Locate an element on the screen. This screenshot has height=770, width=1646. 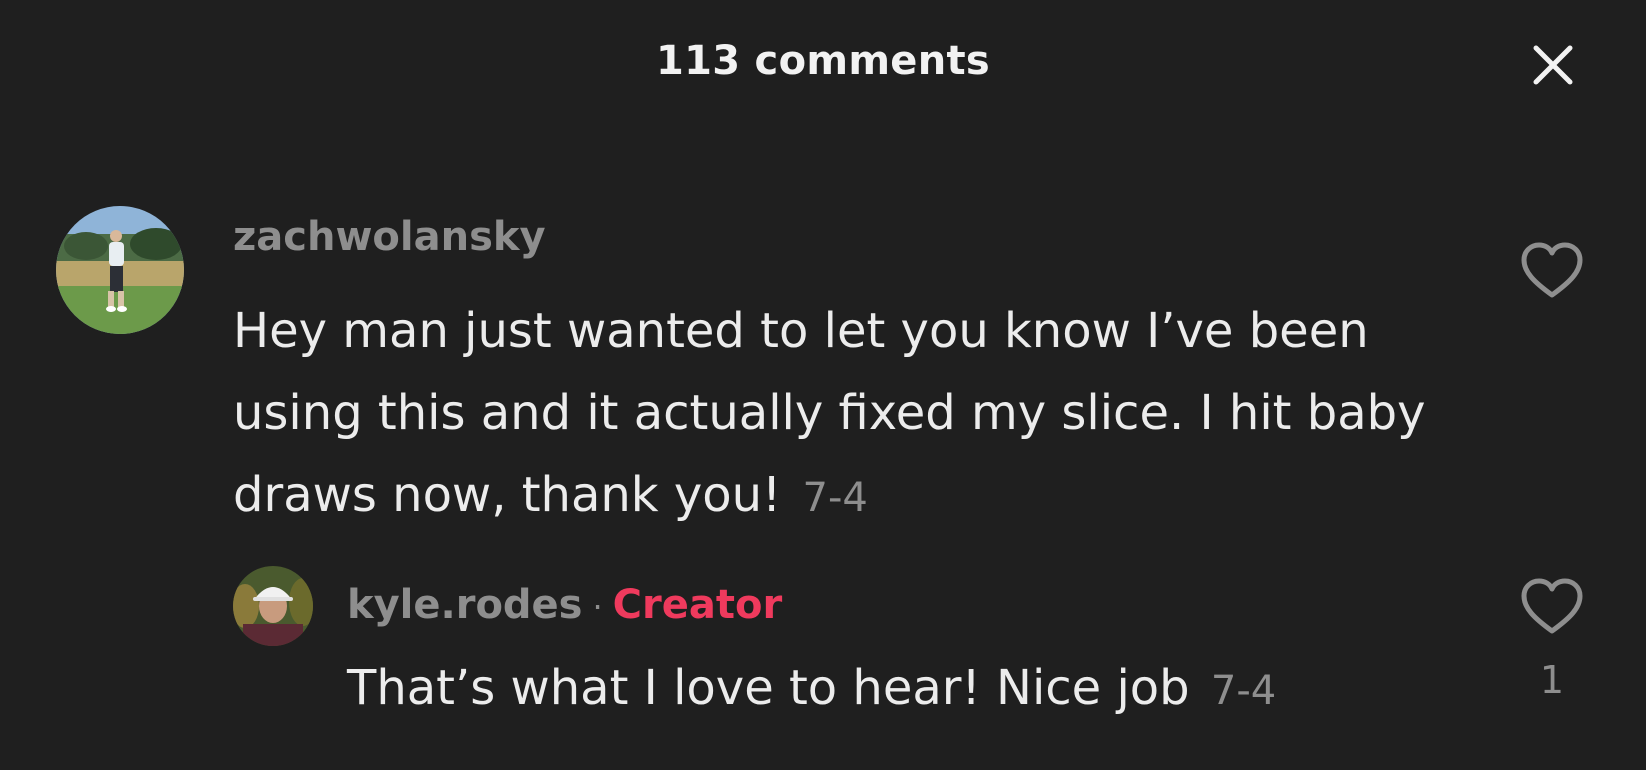
reply-like-button is located at coordinates (1552, 607).